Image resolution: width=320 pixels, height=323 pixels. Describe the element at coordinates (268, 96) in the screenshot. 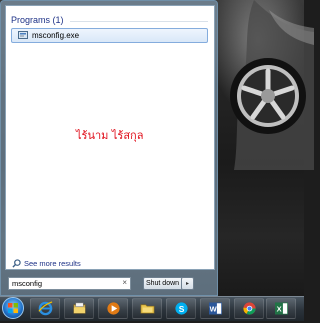

I see `car-wheel-icon` at that location.